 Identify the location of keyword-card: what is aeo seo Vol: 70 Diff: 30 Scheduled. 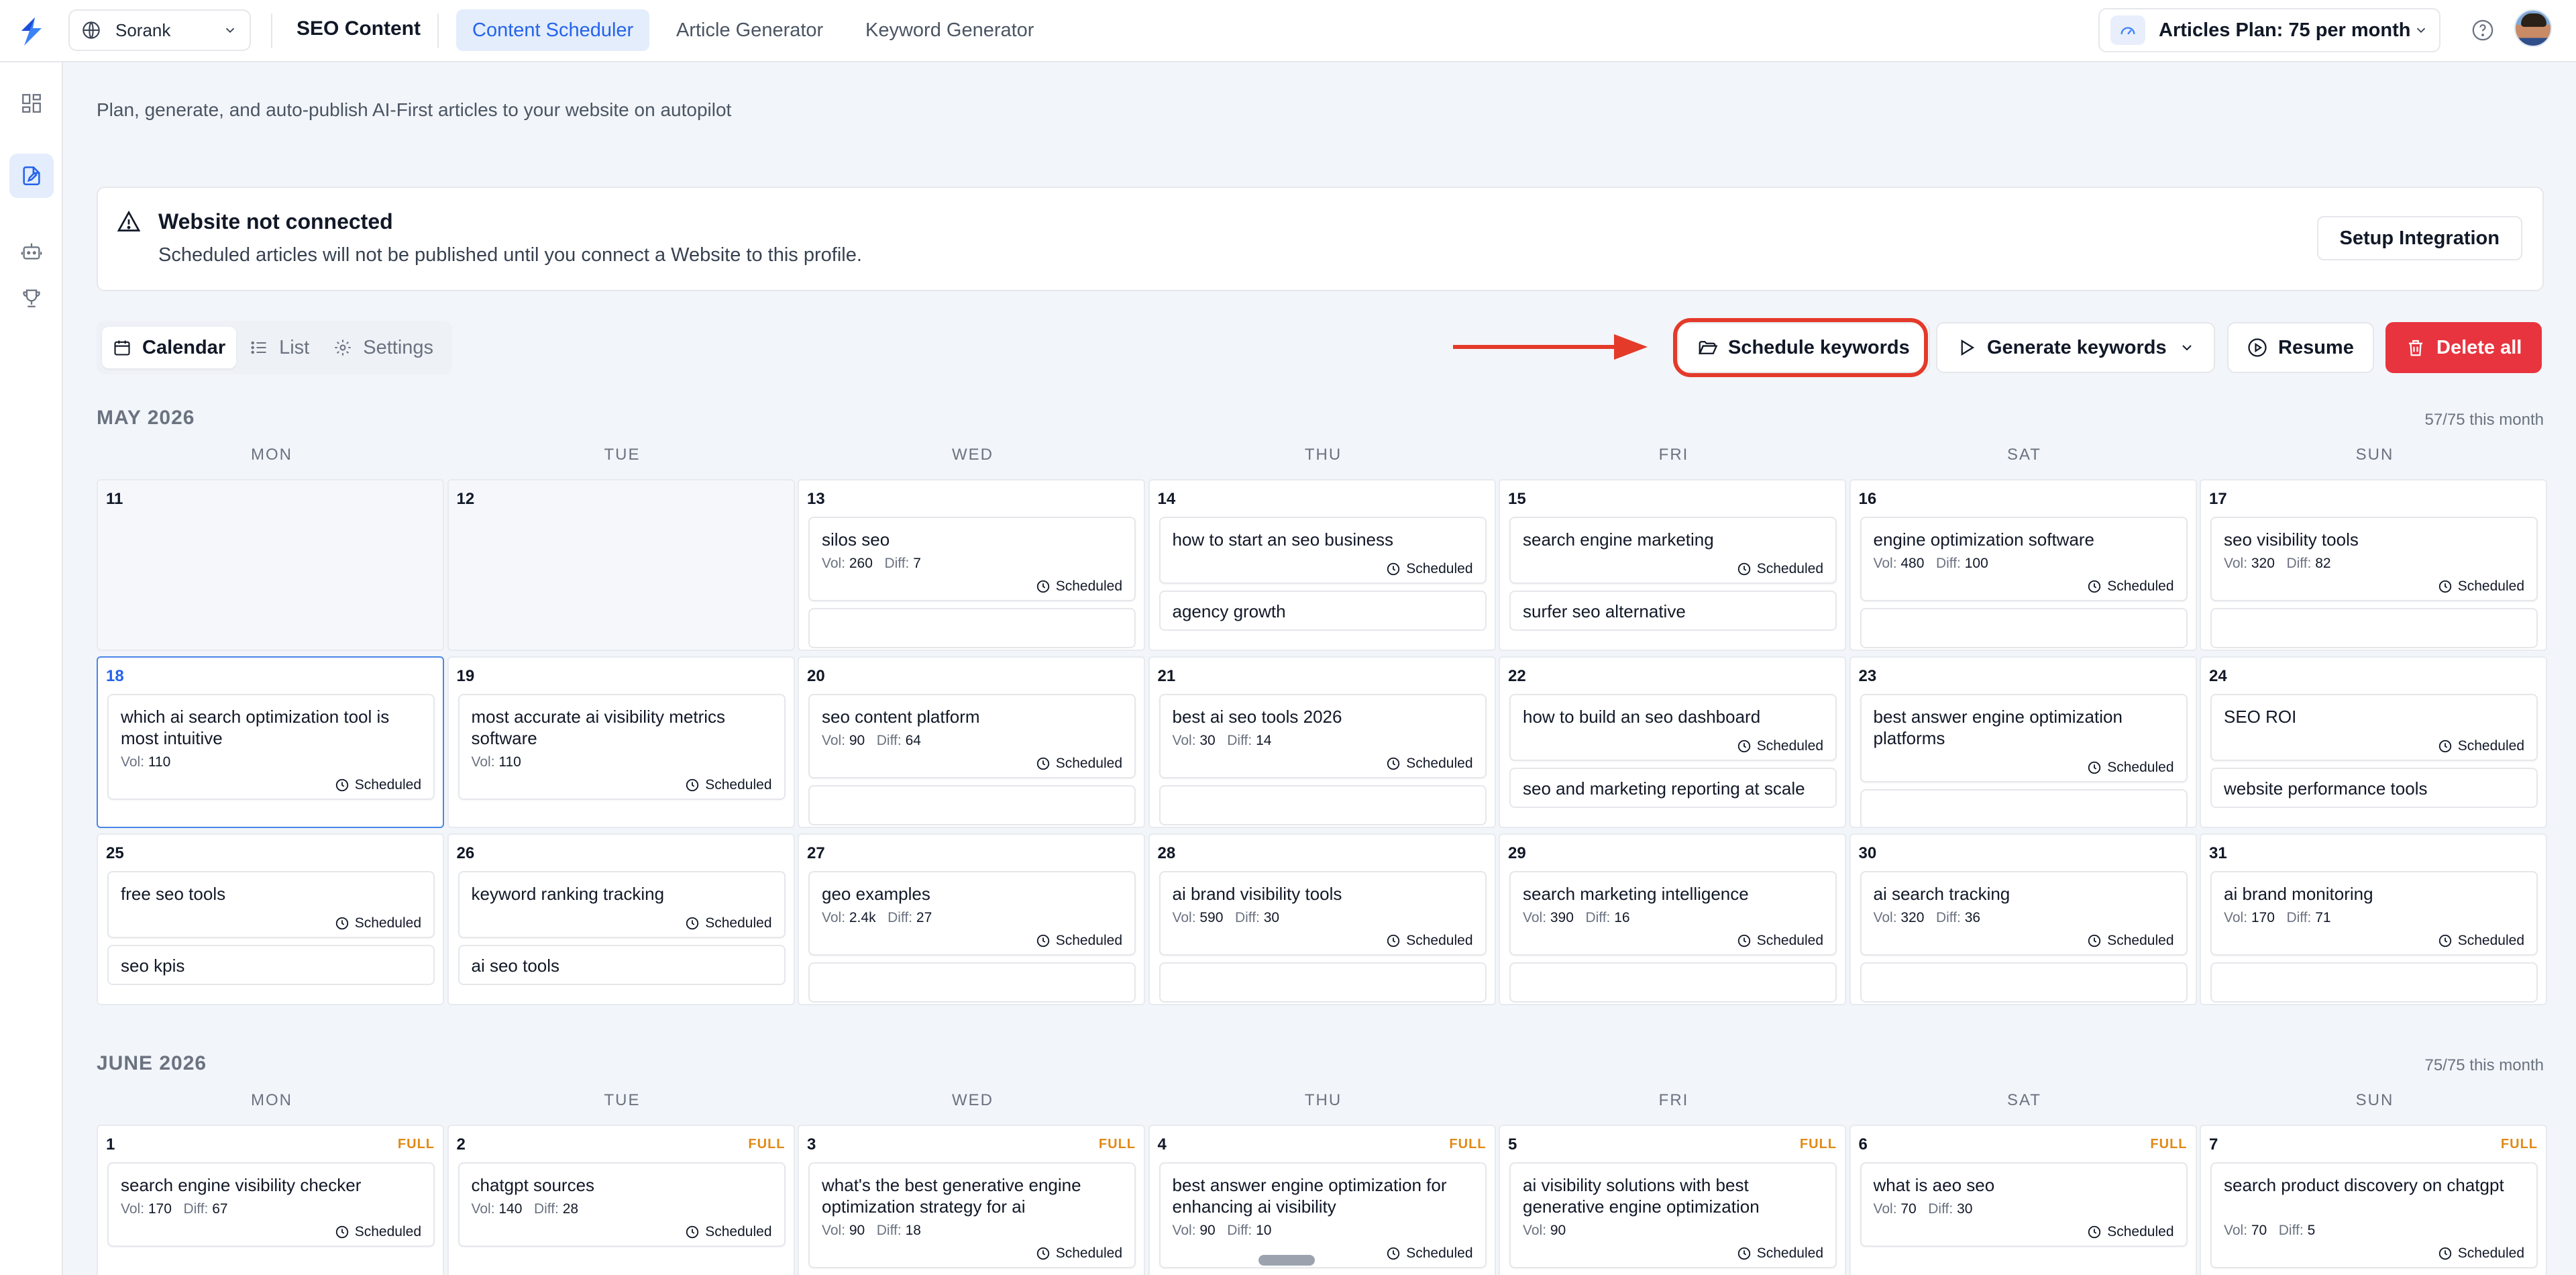
(2024, 1204).